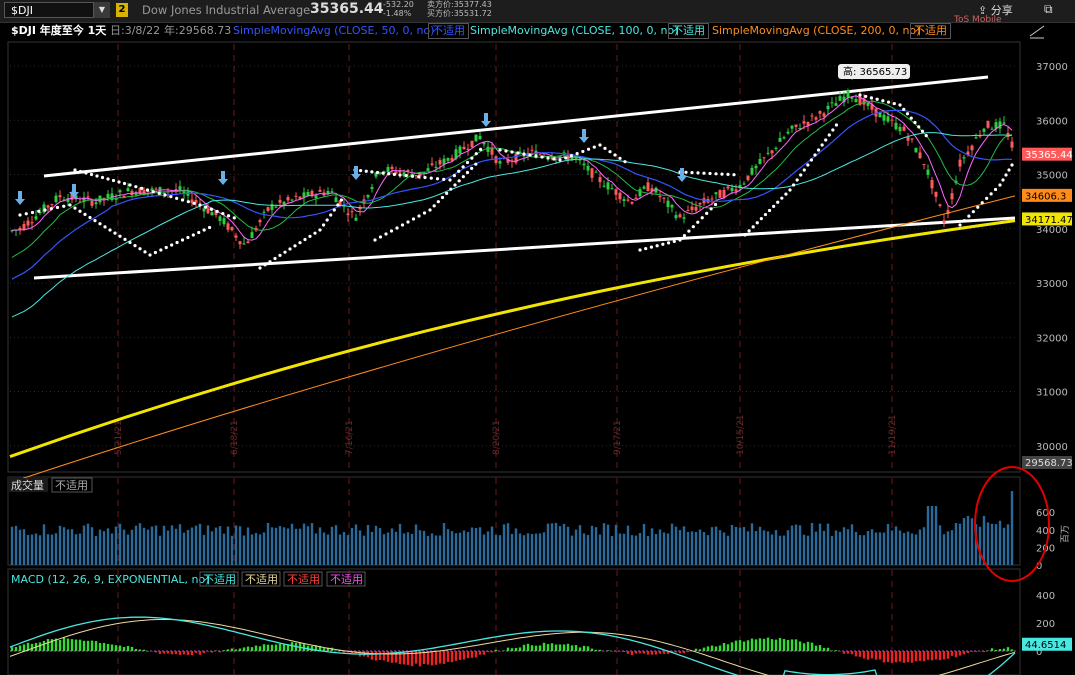 The height and width of the screenshot is (675, 1075). Describe the element at coordinates (110, 579) in the screenshot. I see `macd-title: MACD (12, 26, 9, EXPONENTIAL, no)` at that location.